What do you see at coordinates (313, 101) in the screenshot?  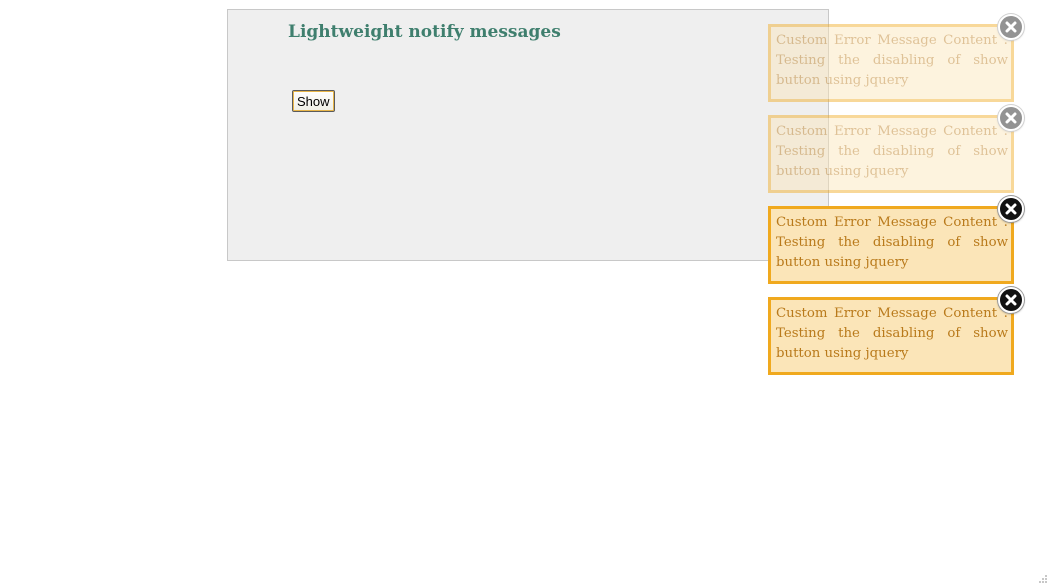 I see `show-button: Show` at bounding box center [313, 101].